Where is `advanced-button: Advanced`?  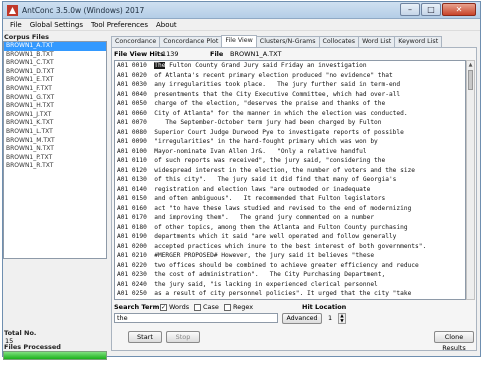 advanced-button: Advanced is located at coordinates (302, 318).